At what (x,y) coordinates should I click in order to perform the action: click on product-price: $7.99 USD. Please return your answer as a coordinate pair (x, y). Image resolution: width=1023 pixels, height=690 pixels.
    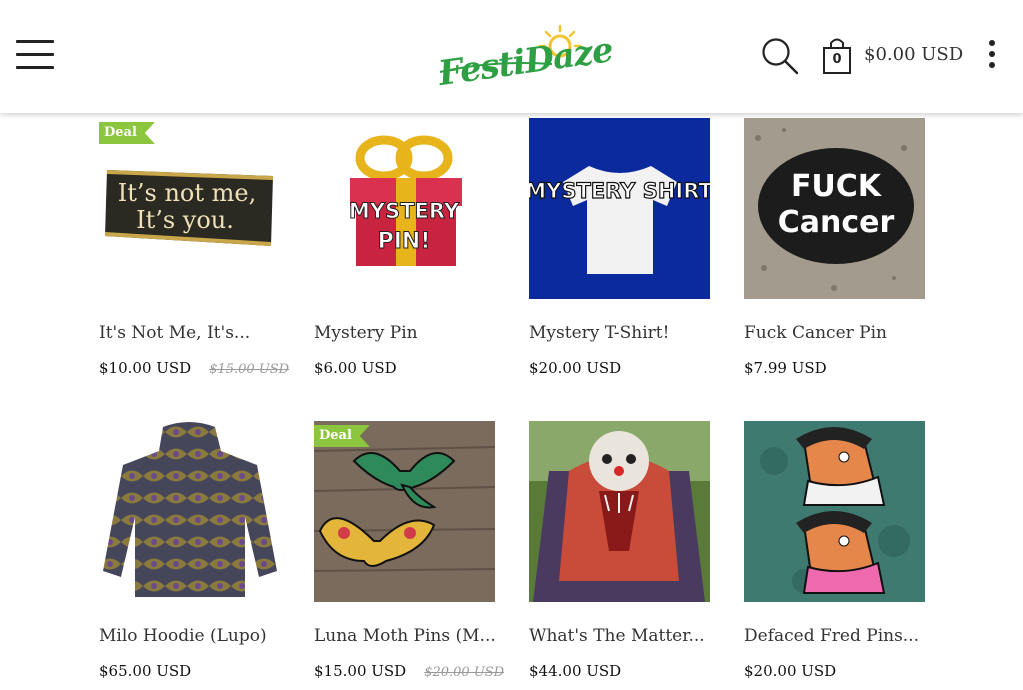
    Looking at the image, I should click on (785, 368).